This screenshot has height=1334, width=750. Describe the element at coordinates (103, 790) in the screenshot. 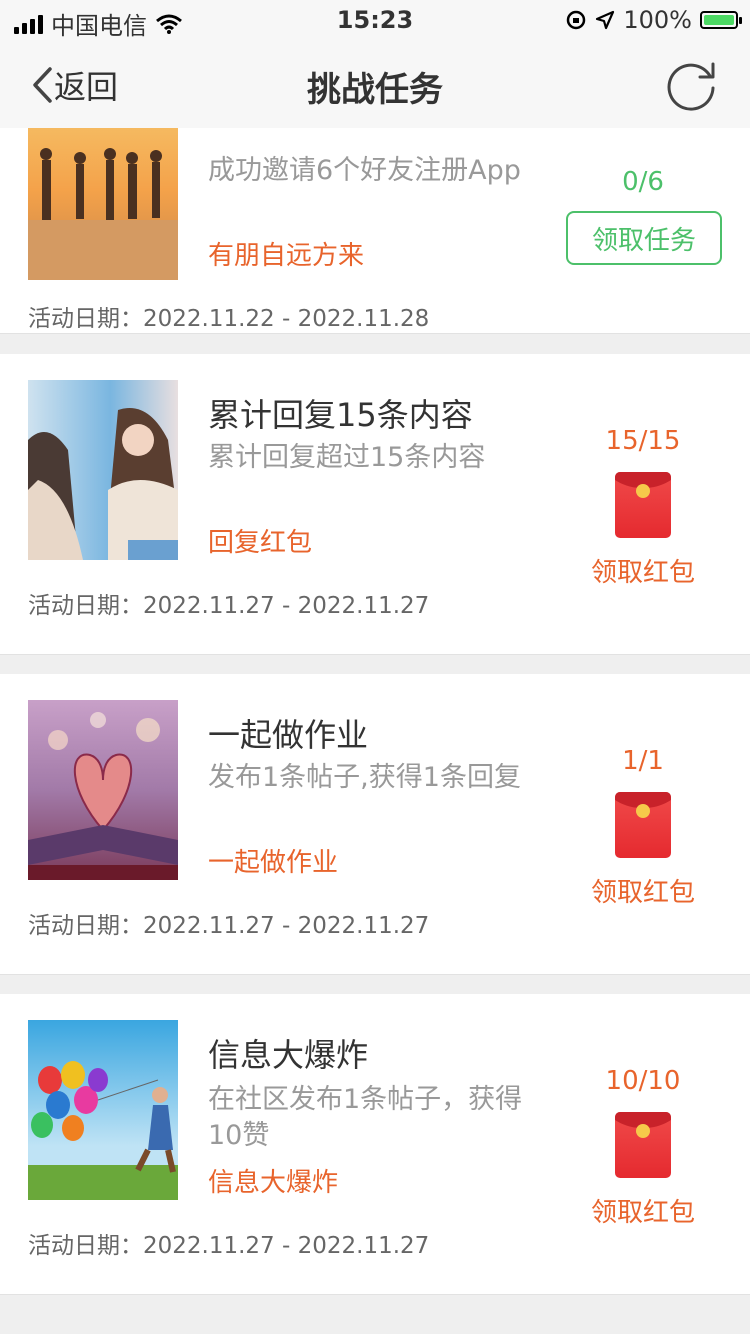

I see `task-image-book-heart` at that location.